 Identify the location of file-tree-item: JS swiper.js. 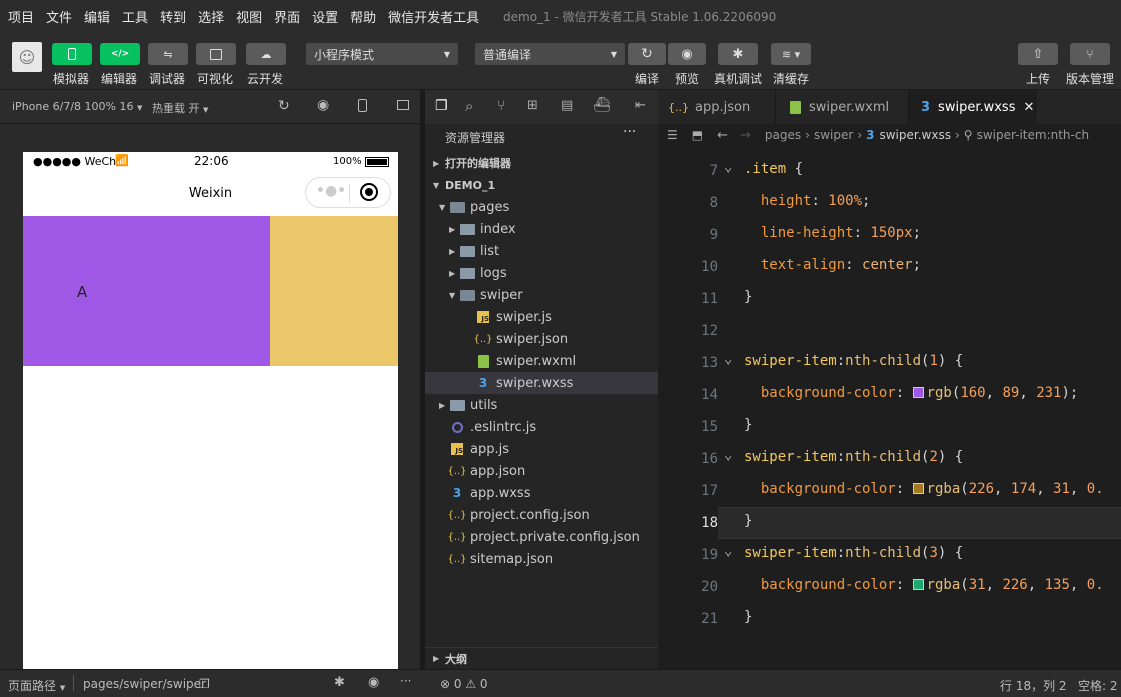
(541, 317).